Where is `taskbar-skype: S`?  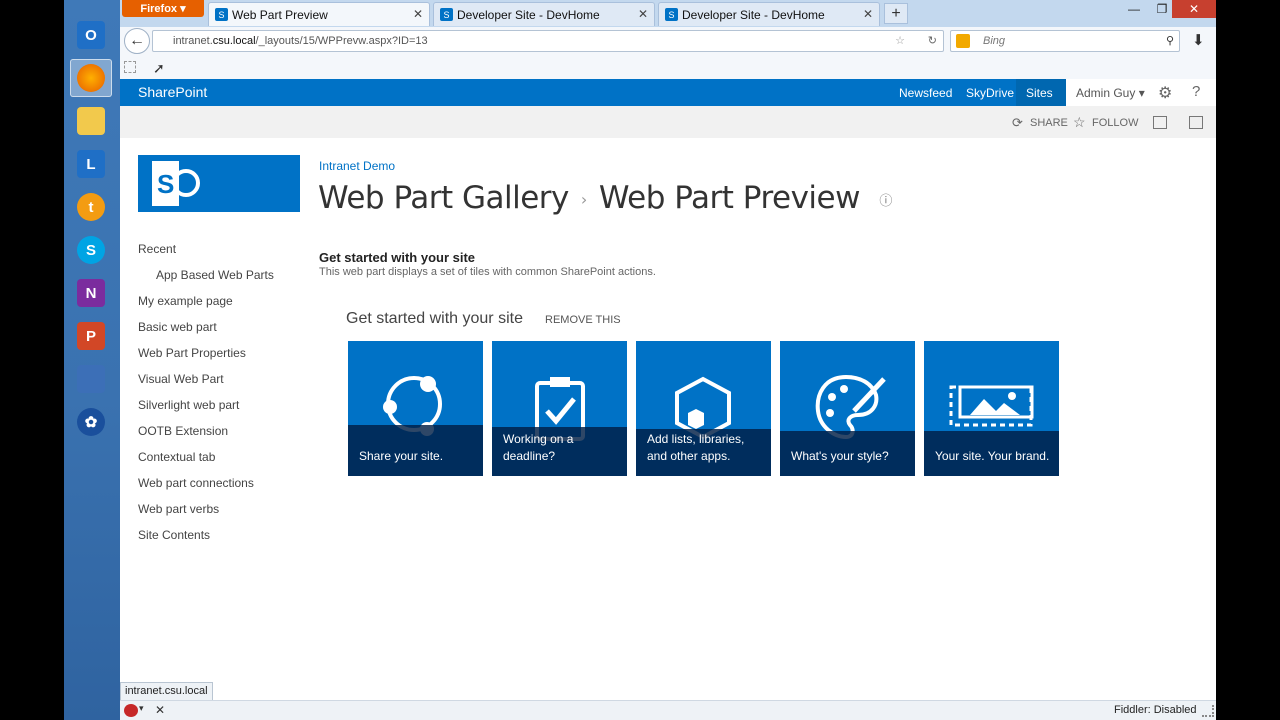 taskbar-skype: S is located at coordinates (91, 250).